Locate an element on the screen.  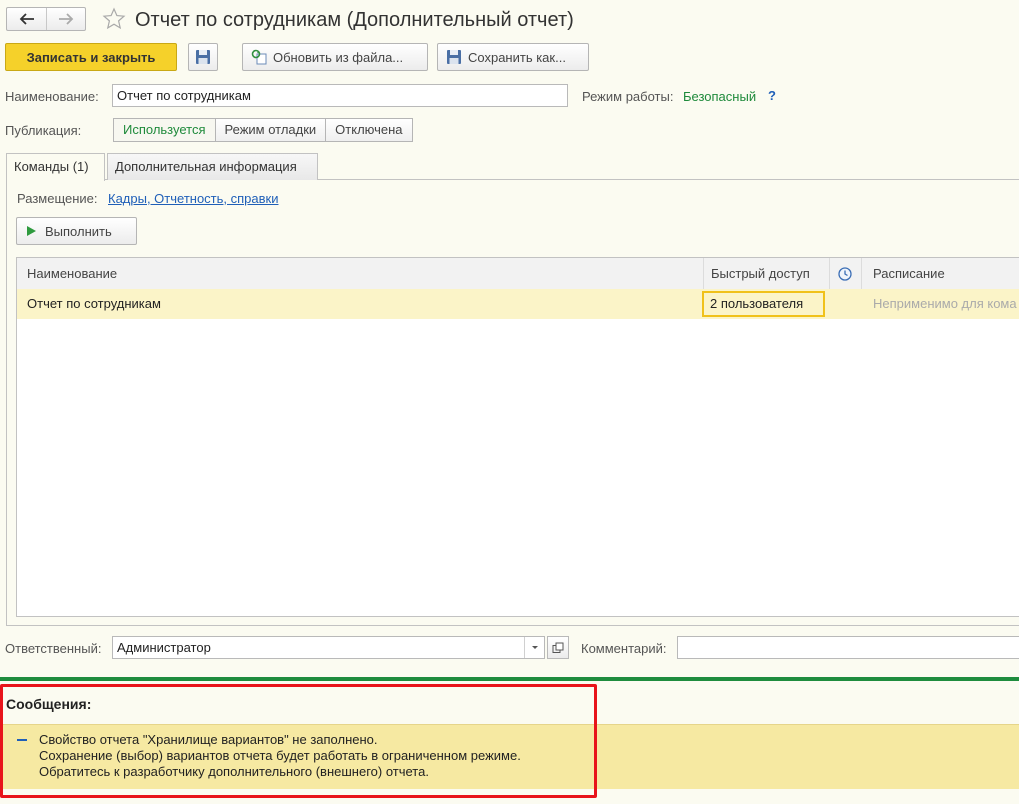
tab-commands: Команды (1) is located at coordinates (55, 167).